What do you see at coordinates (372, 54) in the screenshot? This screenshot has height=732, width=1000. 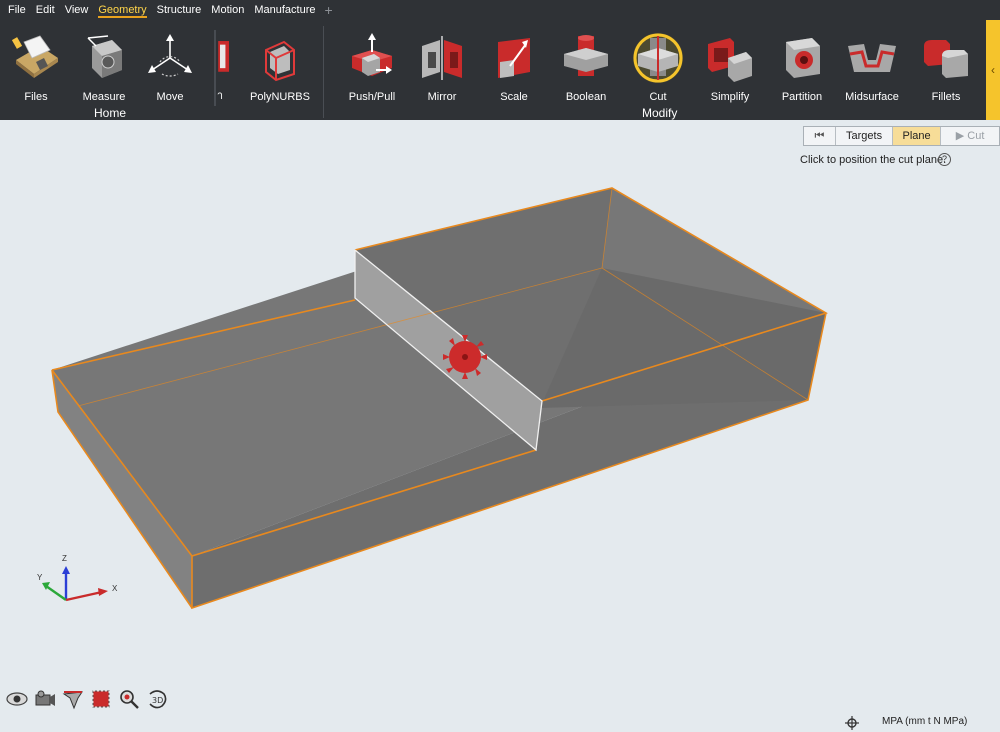 I see `push-pull-icon` at bounding box center [372, 54].